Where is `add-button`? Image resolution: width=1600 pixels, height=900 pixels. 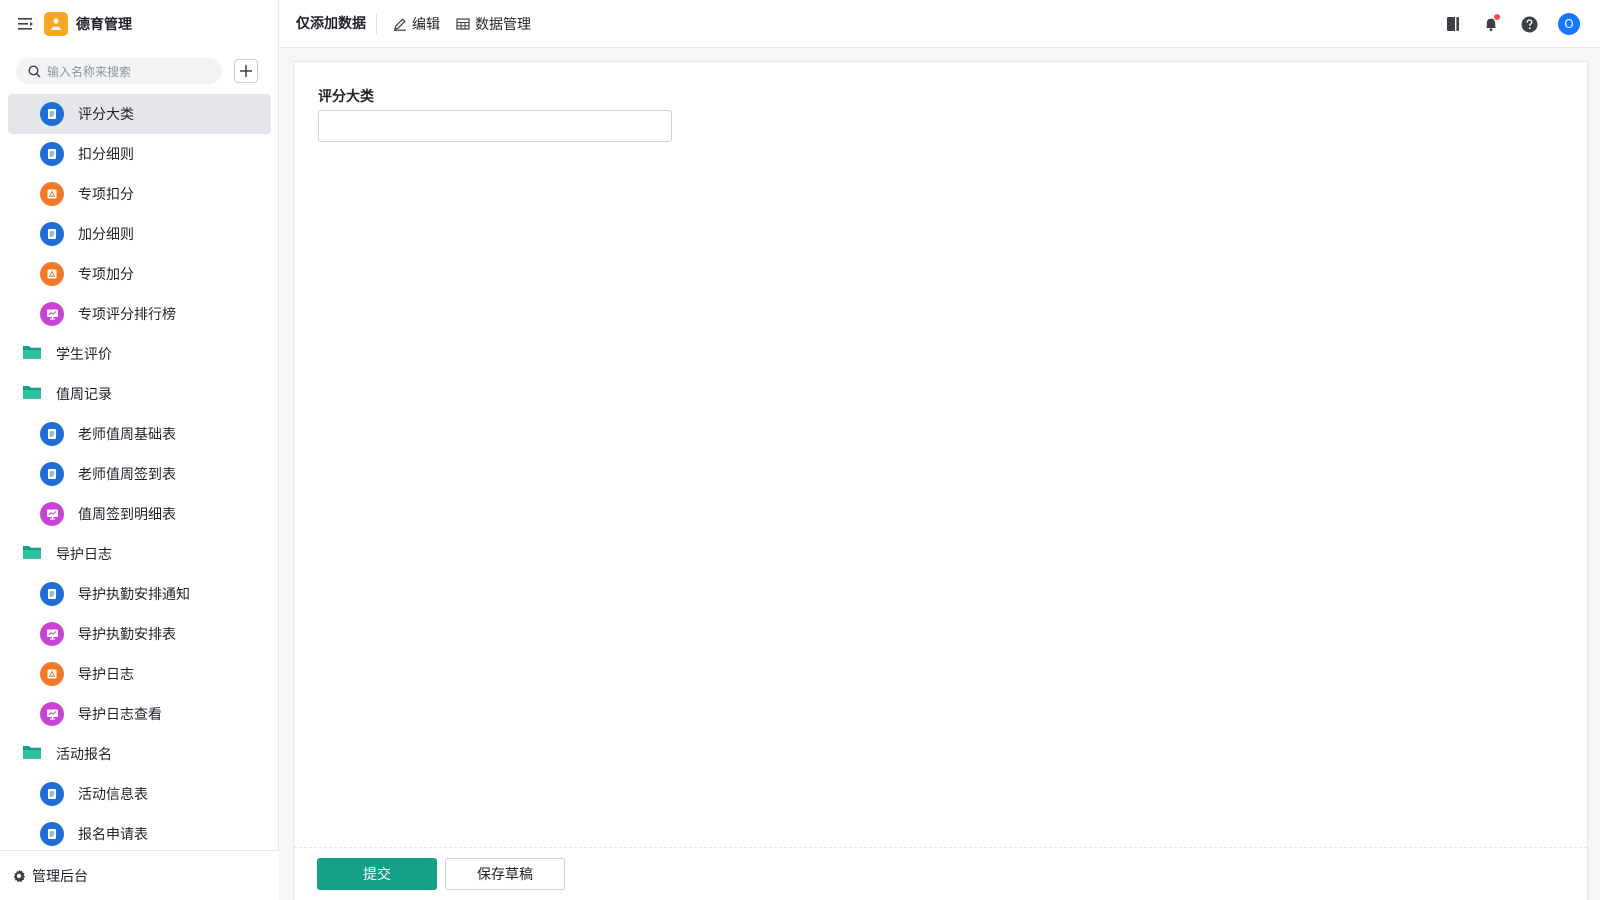 add-button is located at coordinates (246, 71).